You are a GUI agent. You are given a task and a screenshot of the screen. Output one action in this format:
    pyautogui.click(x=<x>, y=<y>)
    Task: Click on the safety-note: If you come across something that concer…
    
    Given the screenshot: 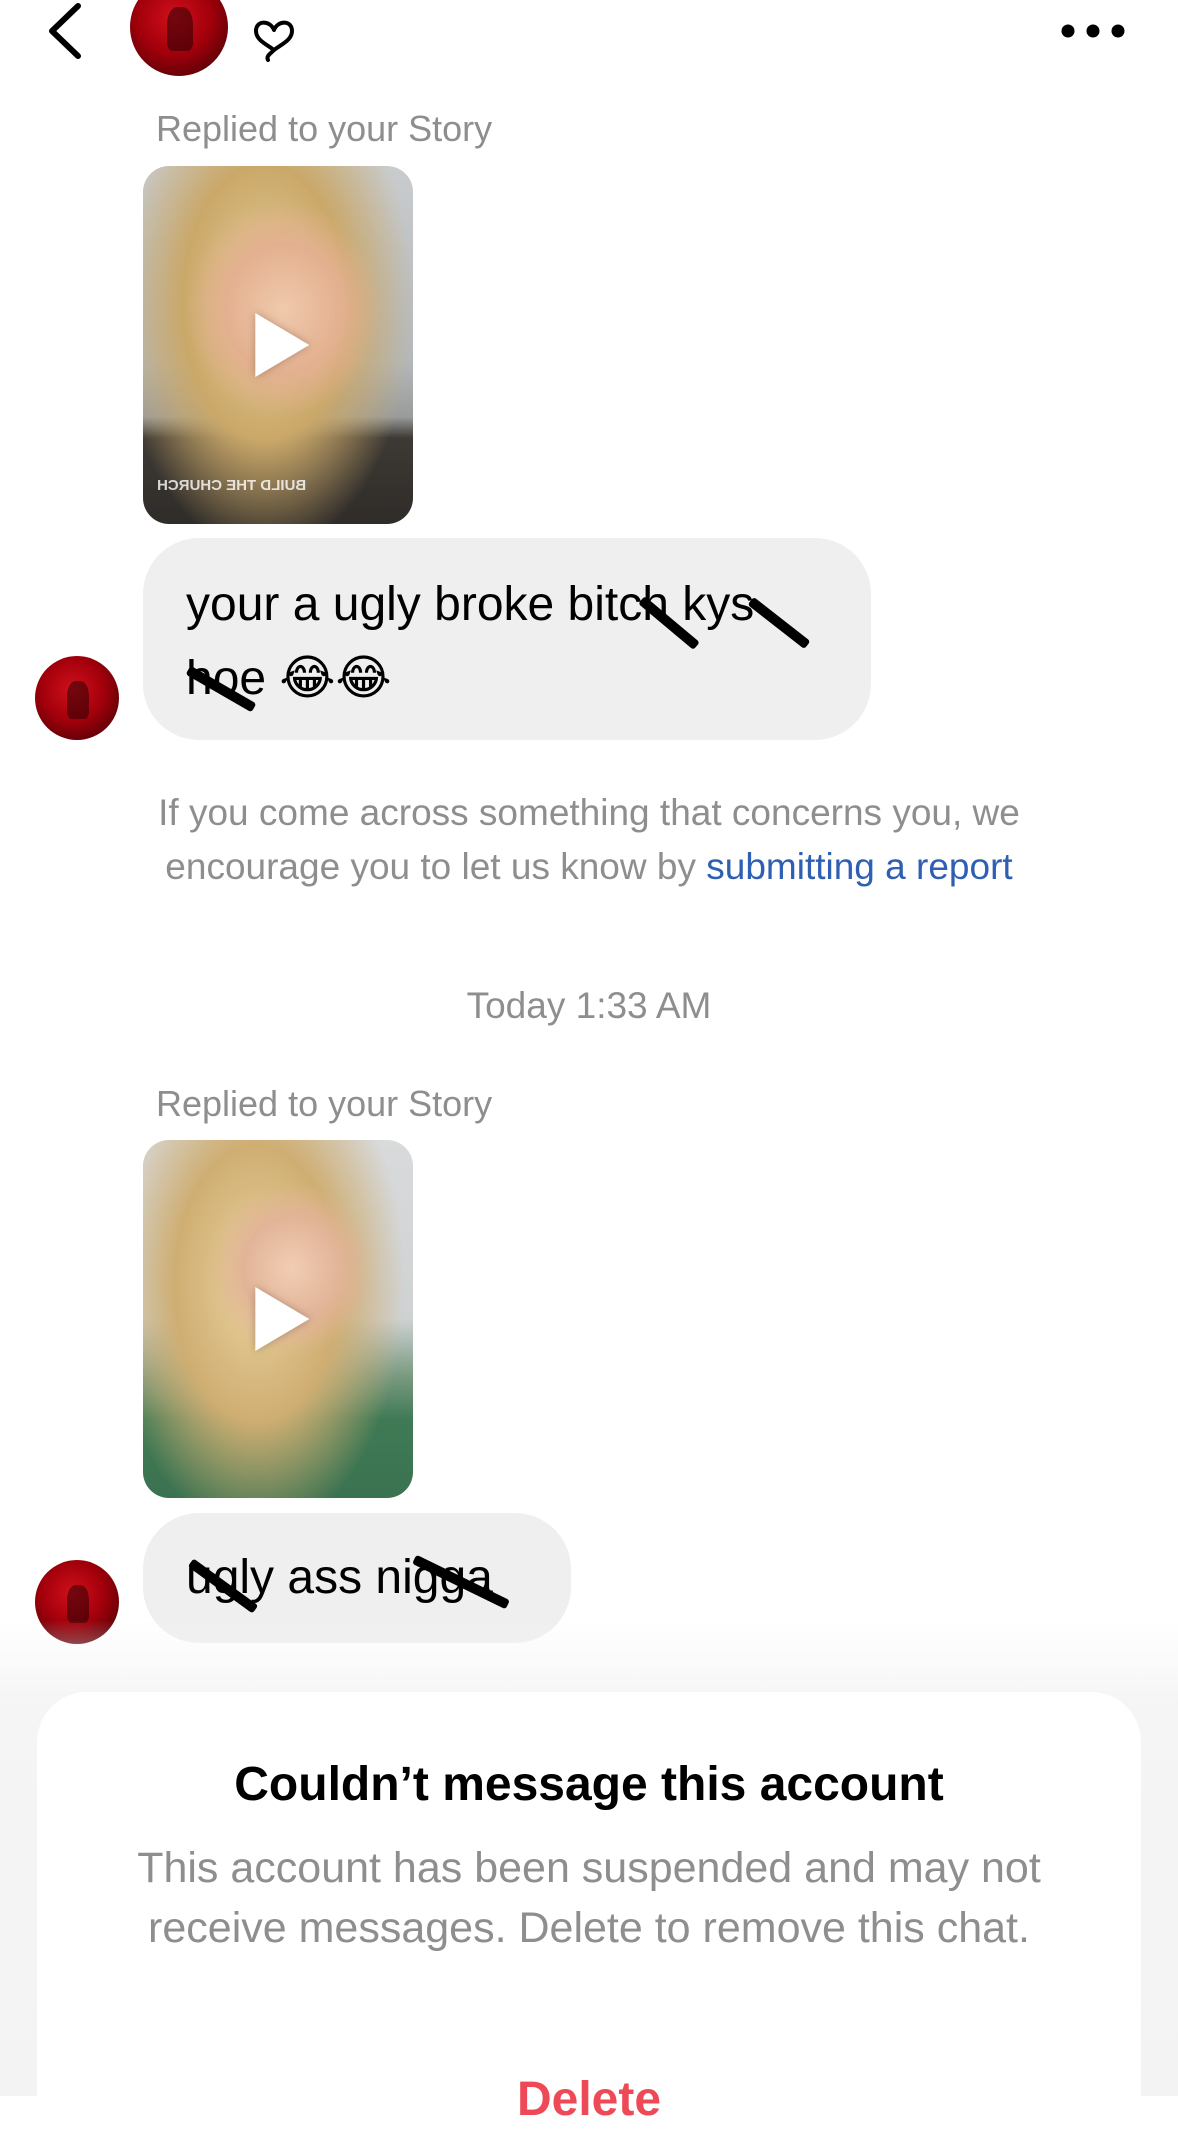 What is the action you would take?
    pyautogui.click(x=589, y=840)
    